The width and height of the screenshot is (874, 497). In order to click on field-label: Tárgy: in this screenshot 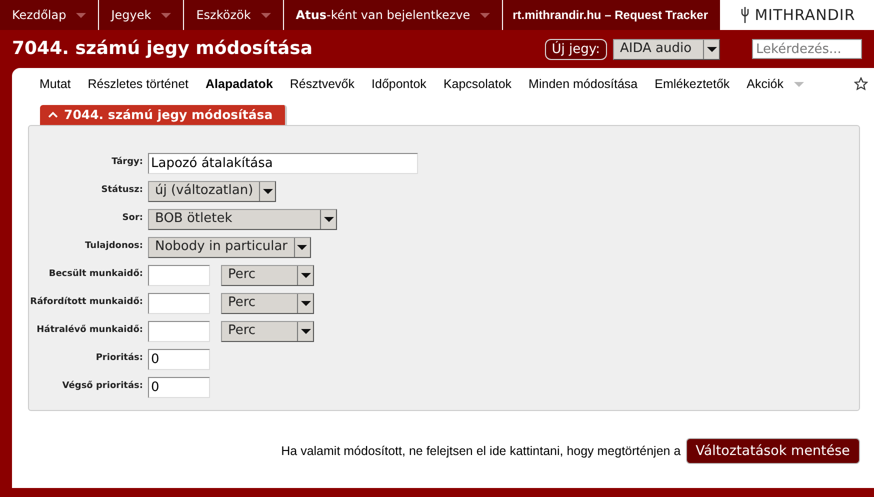, I will do `click(127, 163)`.